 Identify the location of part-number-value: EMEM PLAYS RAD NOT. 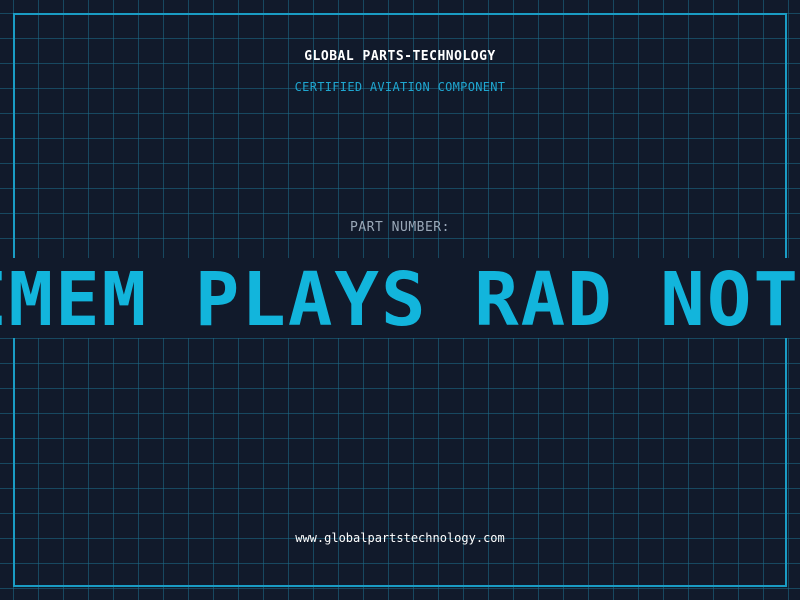
(400, 298).